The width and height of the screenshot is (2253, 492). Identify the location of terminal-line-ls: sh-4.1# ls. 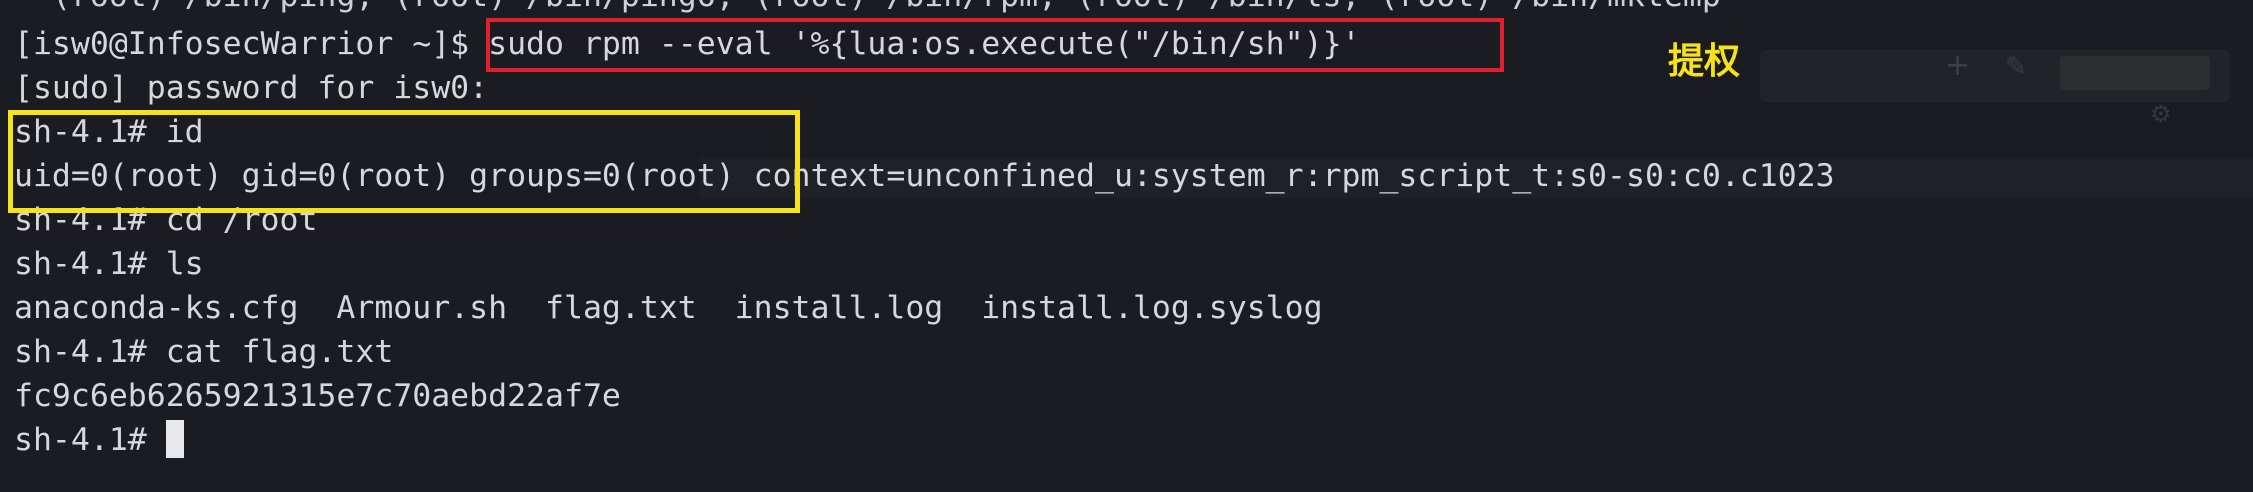
(109, 264).